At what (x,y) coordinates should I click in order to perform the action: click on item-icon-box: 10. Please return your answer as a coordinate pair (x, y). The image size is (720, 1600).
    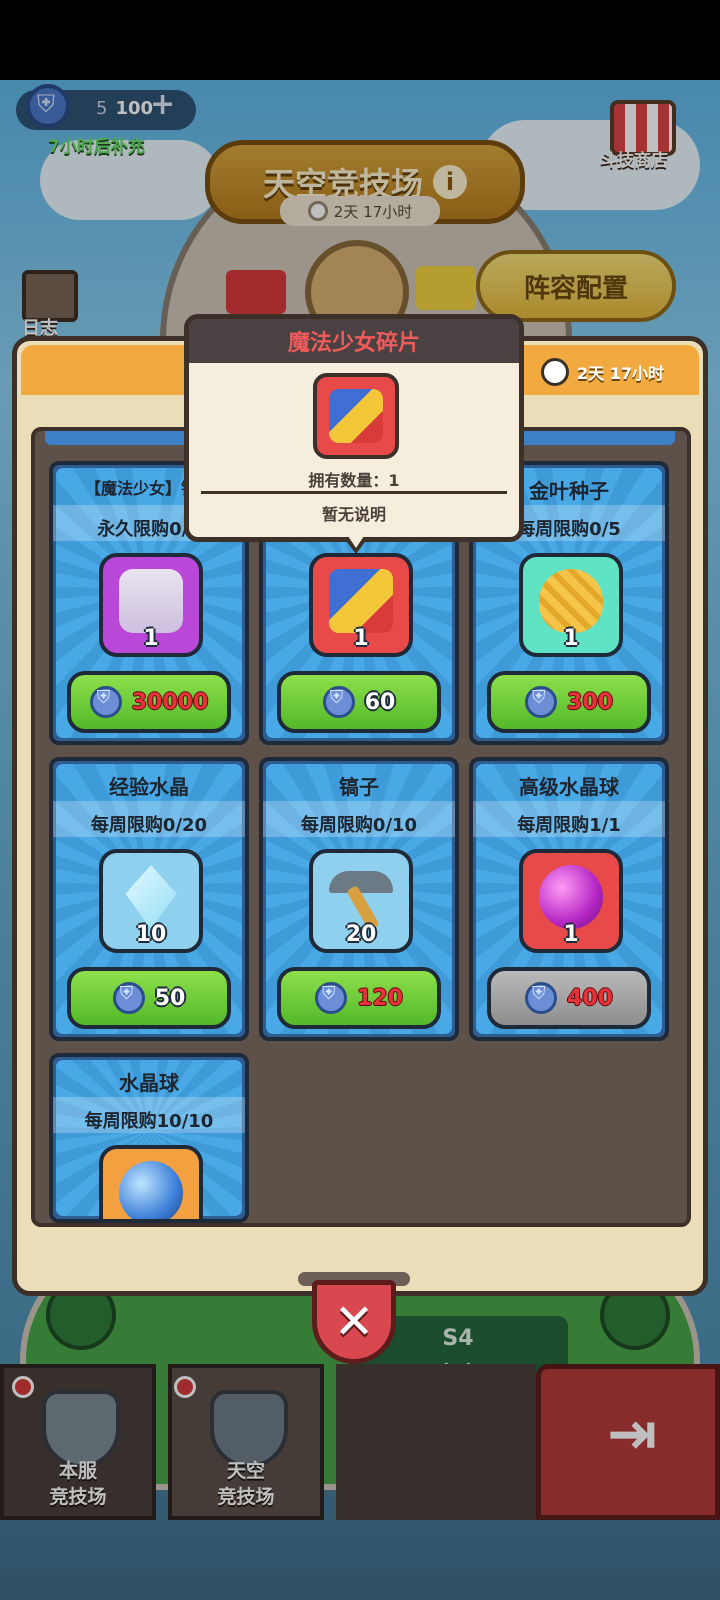
    Looking at the image, I should click on (151, 901).